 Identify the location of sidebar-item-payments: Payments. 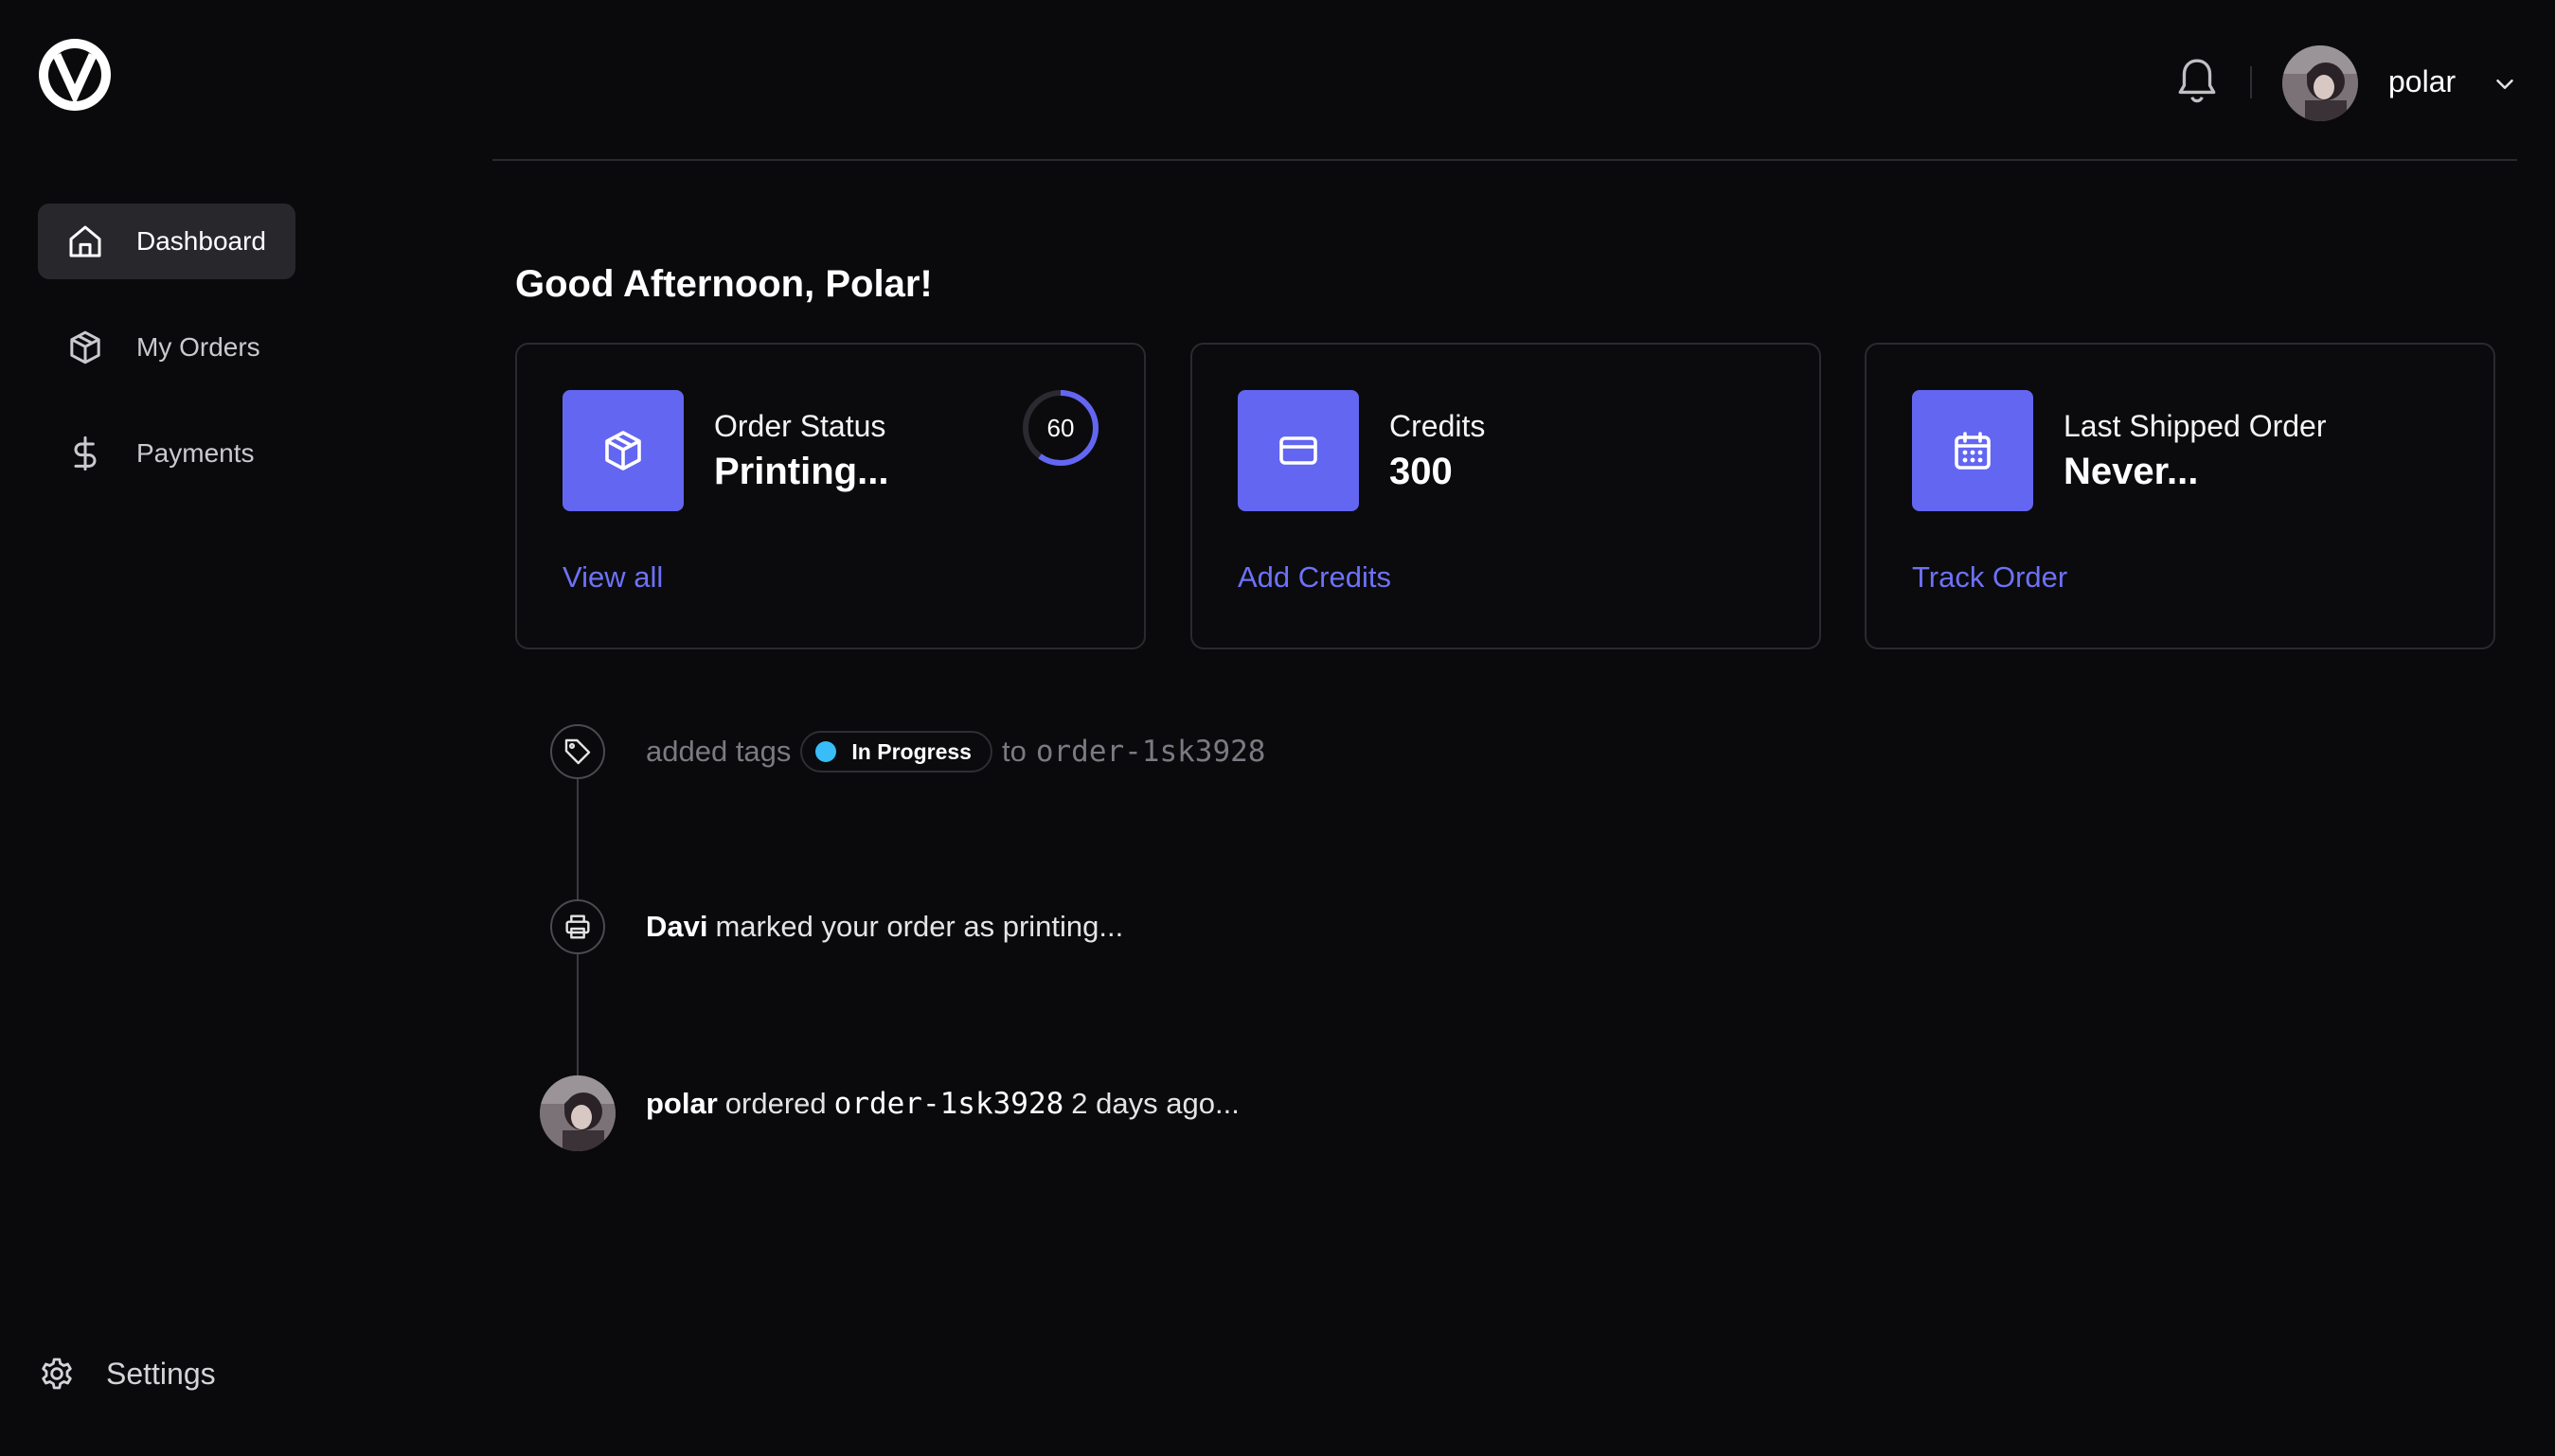
(166, 454).